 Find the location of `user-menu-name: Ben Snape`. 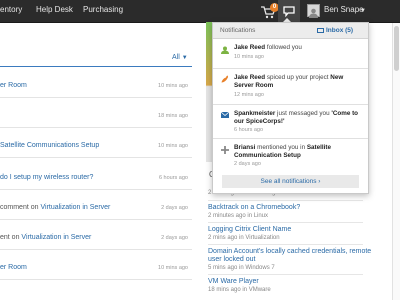

user-menu-name: Ben Snape is located at coordinates (344, 9).